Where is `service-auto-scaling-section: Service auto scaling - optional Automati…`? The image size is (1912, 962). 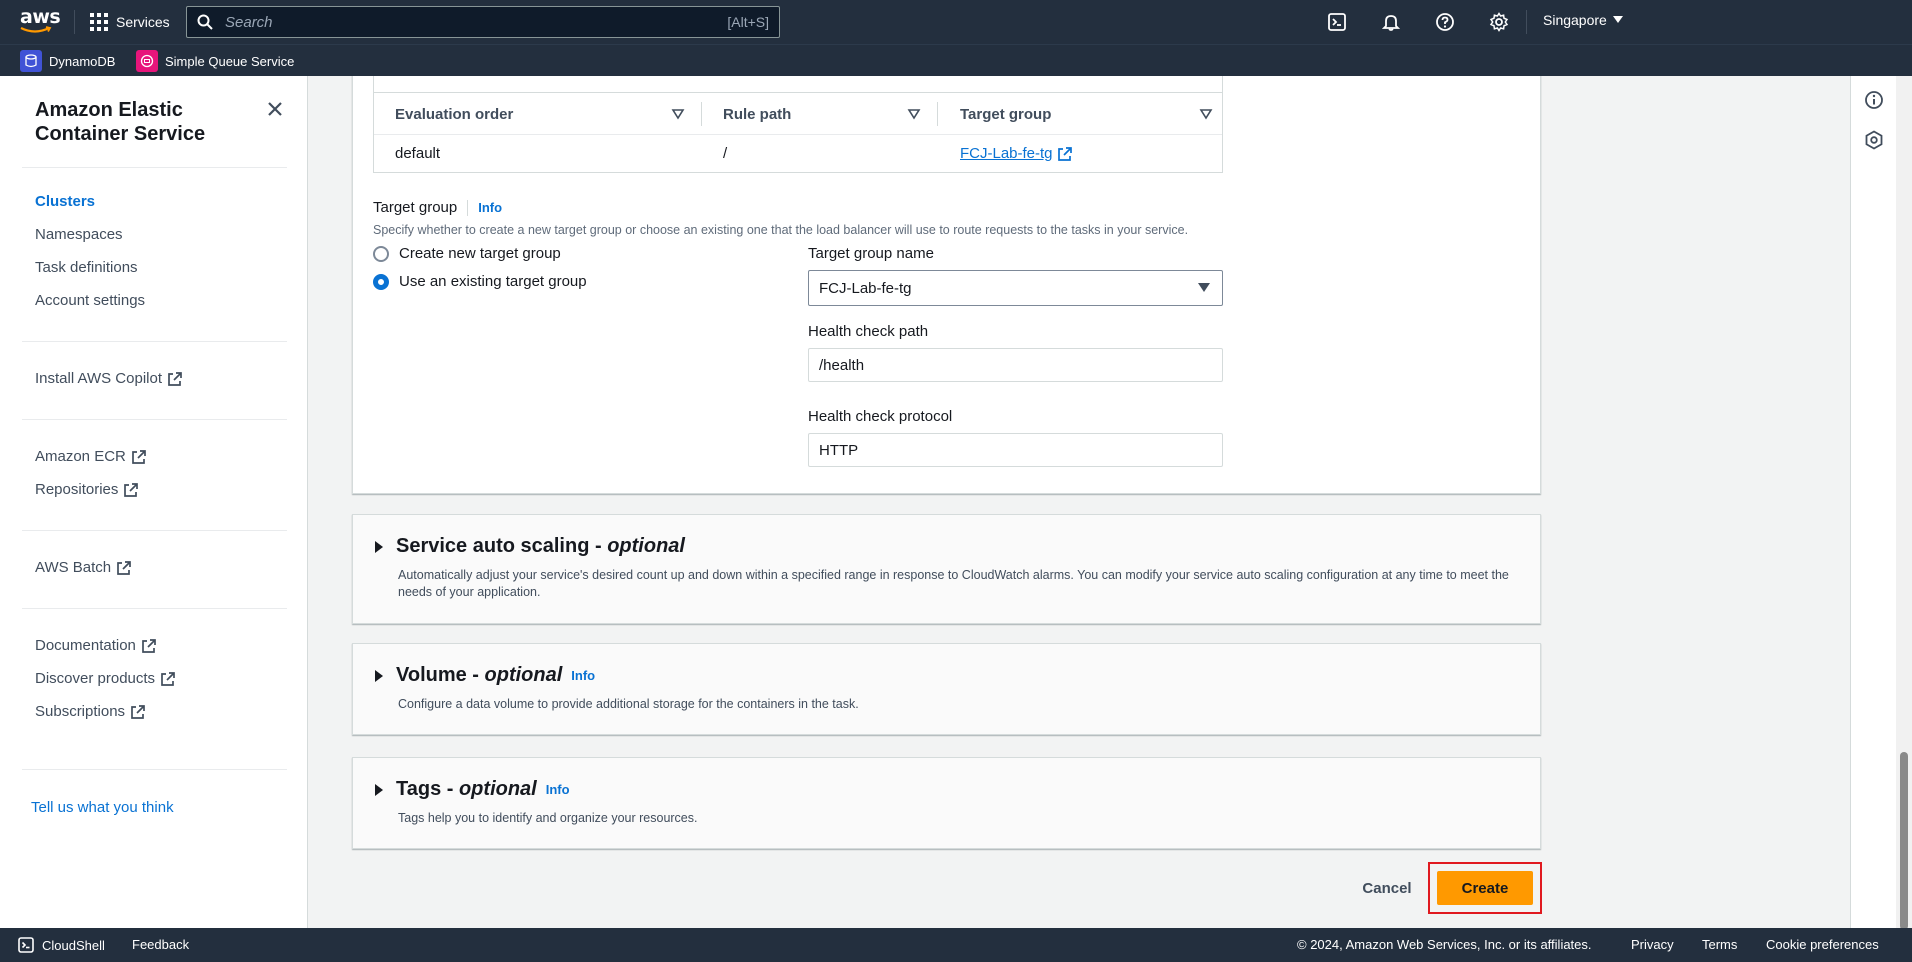
service-auto-scaling-section: Service auto scaling - optional Automati… is located at coordinates (946, 569).